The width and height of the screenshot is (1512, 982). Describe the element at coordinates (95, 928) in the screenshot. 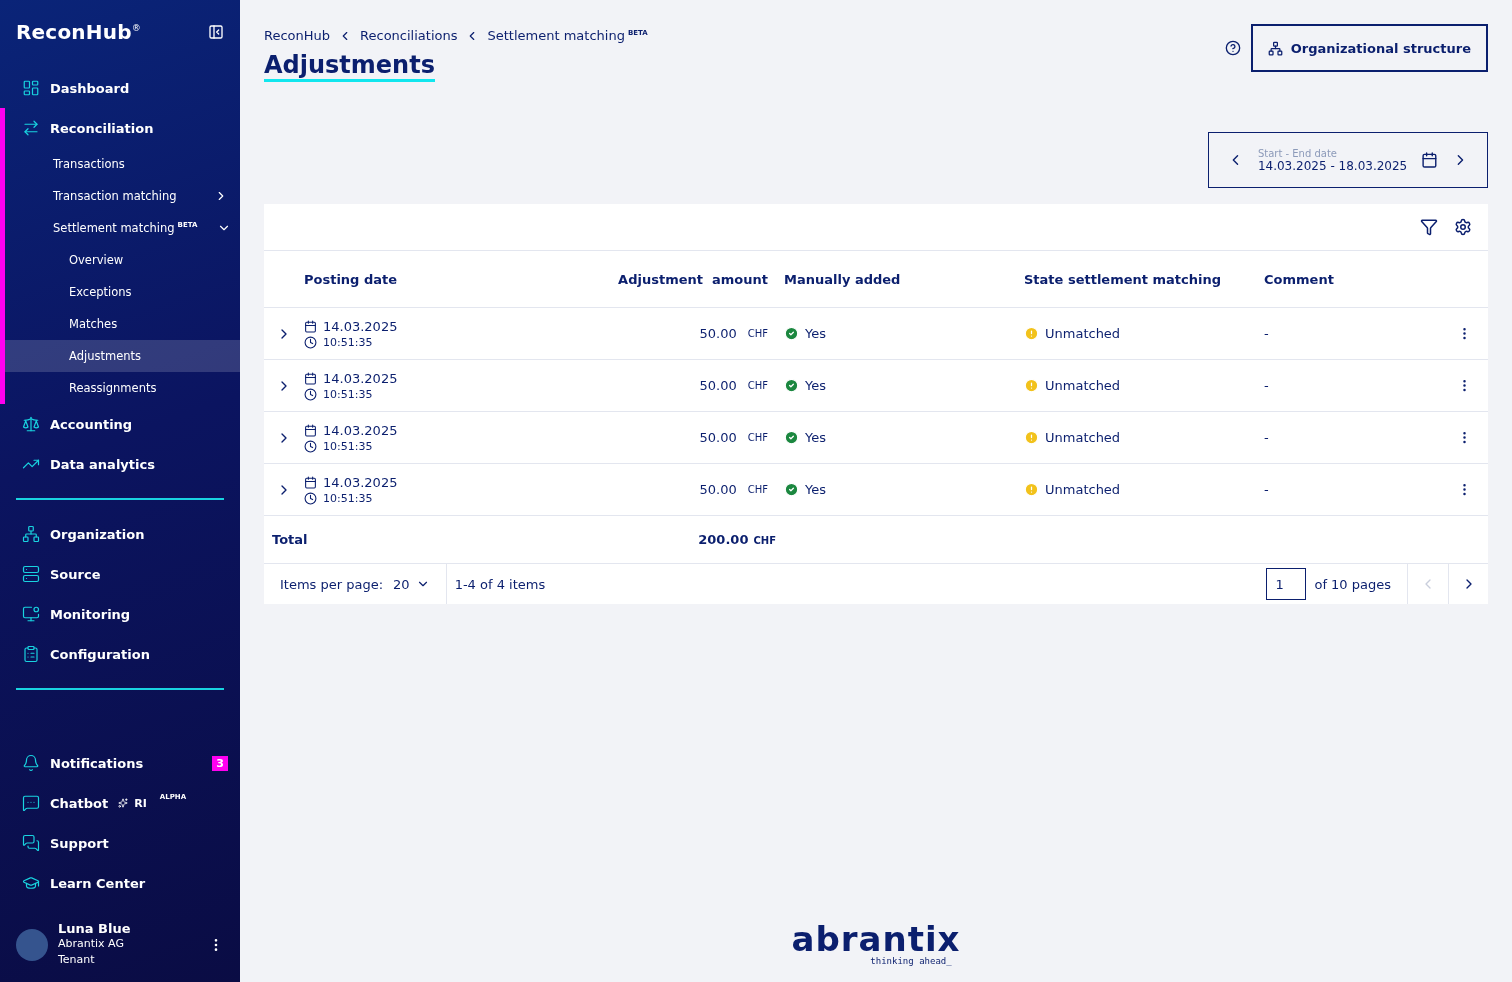

I see `user-name: Luna Blue` at that location.